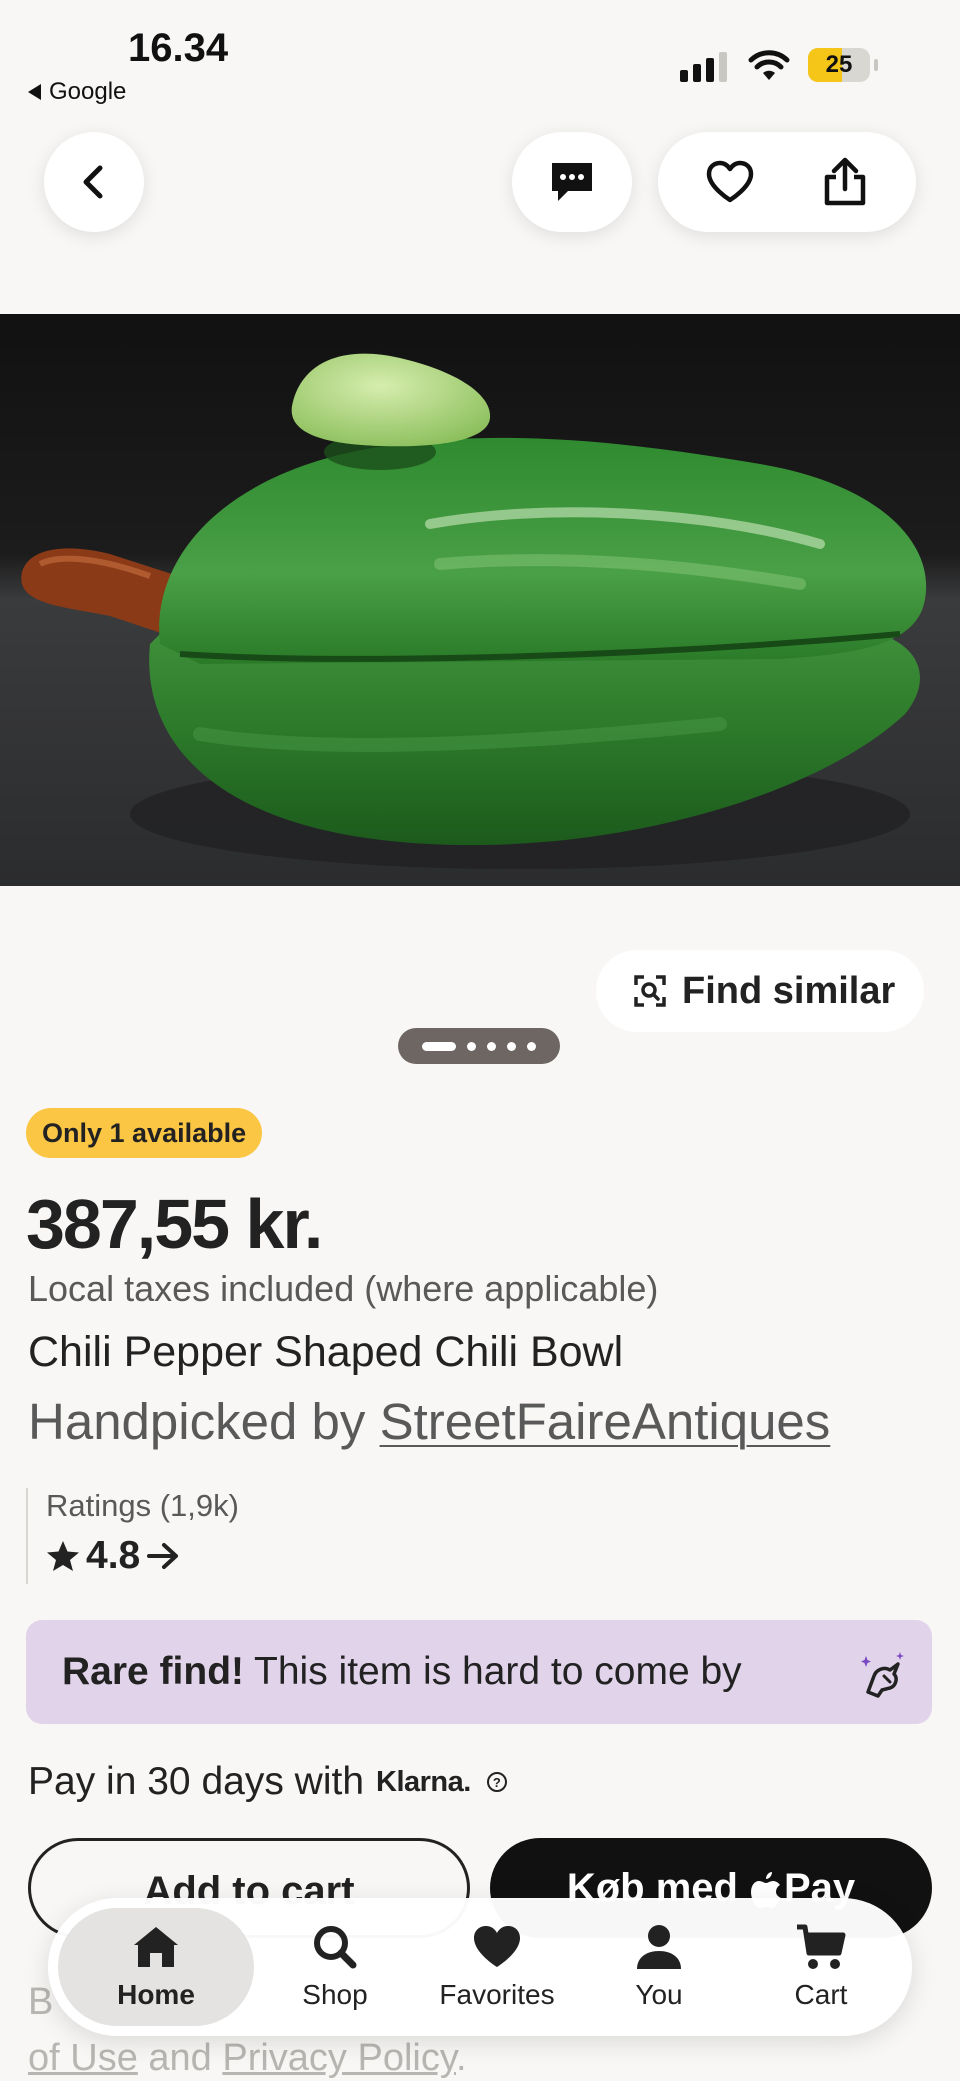 The image size is (960, 2081). What do you see at coordinates (787, 182) in the screenshot?
I see `favorite-share-group` at bounding box center [787, 182].